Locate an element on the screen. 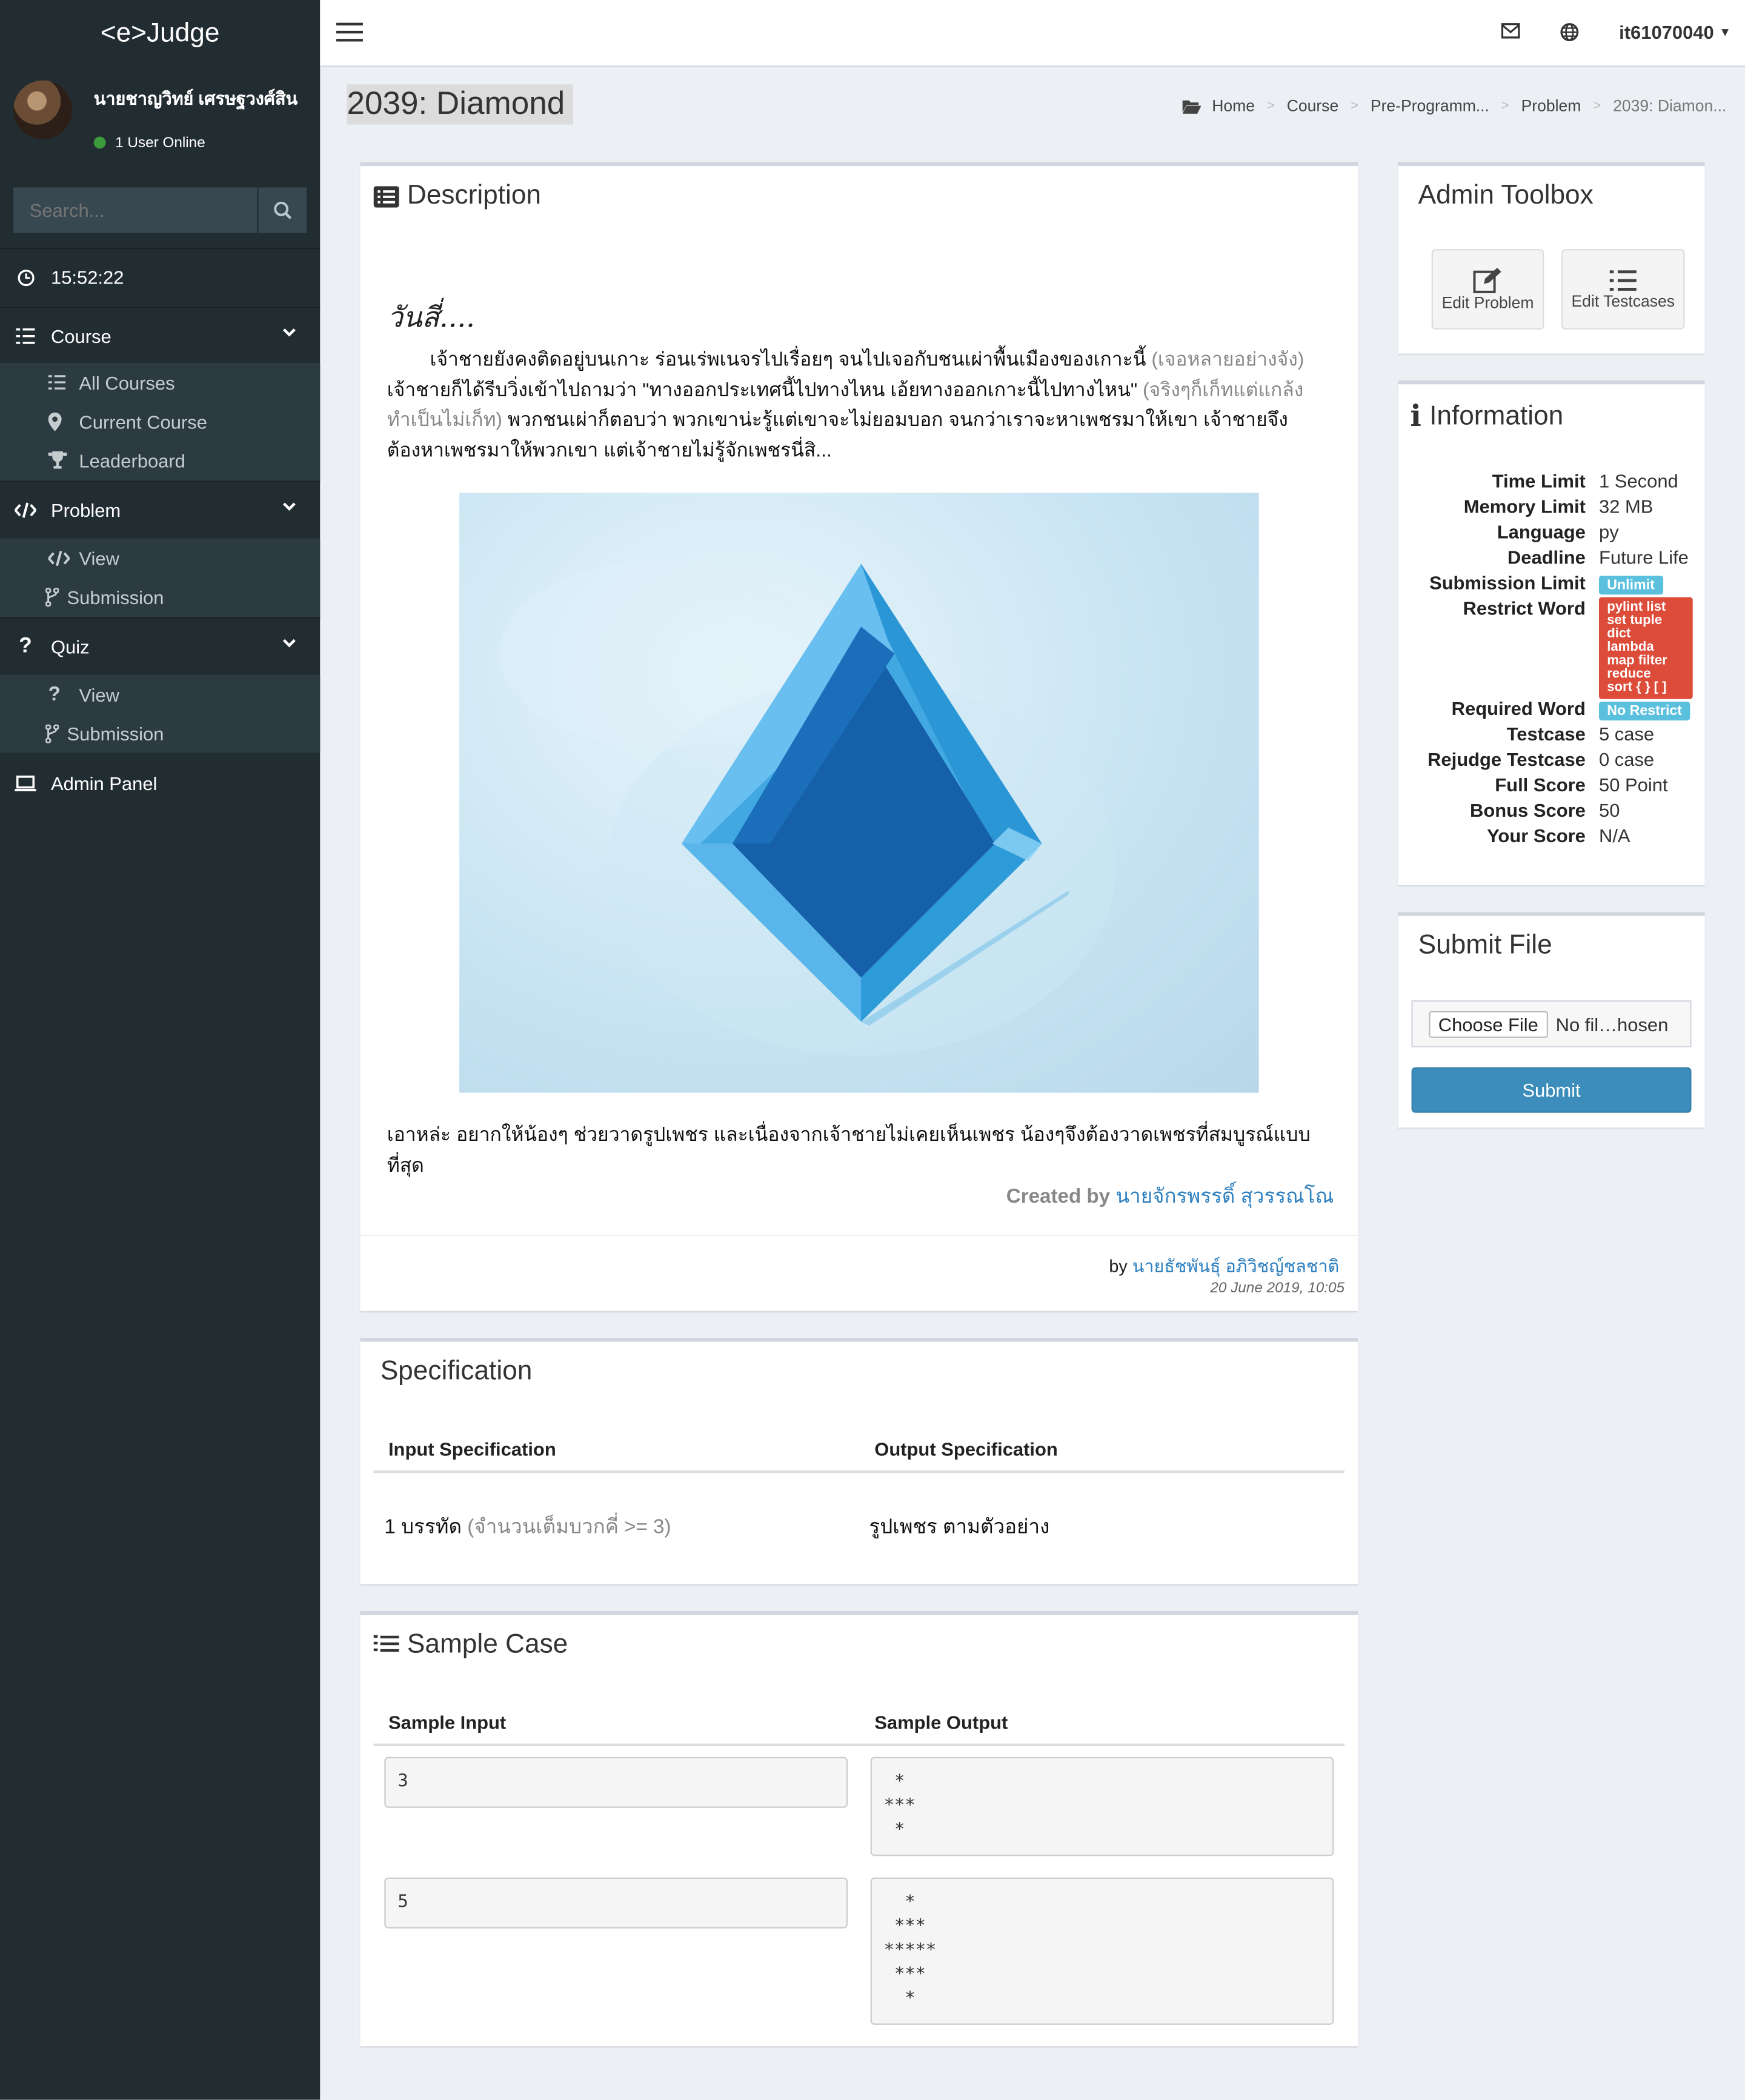 This screenshot has width=1745, height=2100. search-button is located at coordinates (282, 210).